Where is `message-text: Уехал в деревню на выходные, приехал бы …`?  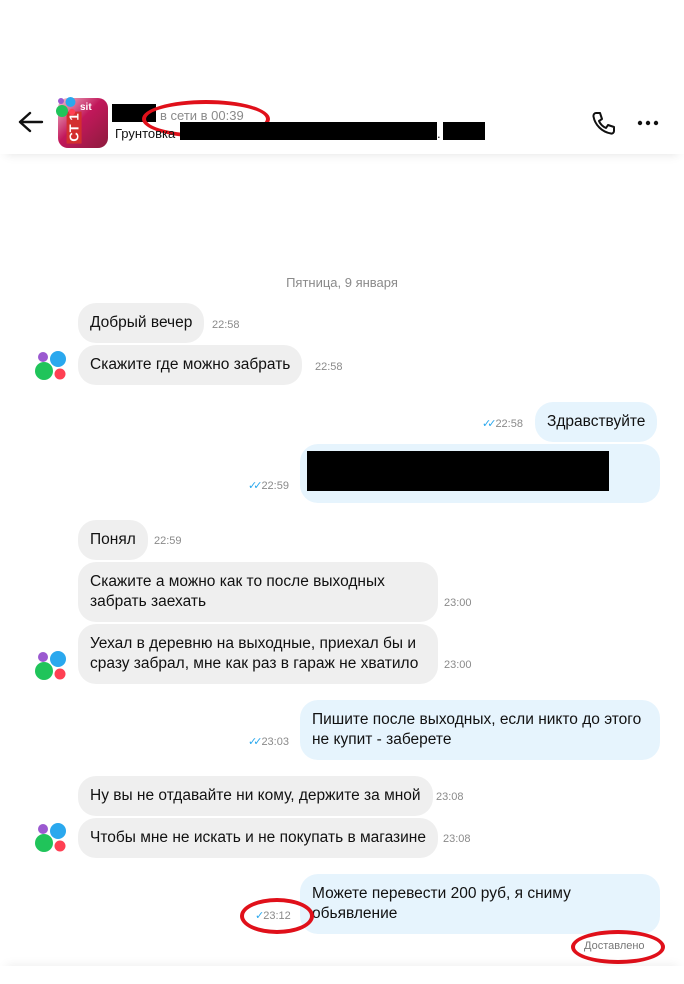 message-text: Уехал в деревню на выходные, приехал бы … is located at coordinates (254, 653).